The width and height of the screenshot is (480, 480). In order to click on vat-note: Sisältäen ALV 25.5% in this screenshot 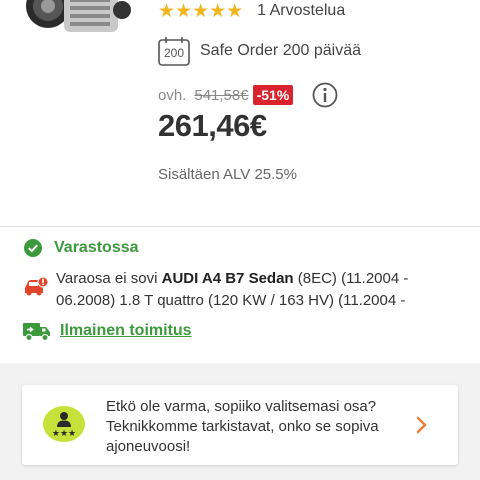, I will do `click(227, 174)`.